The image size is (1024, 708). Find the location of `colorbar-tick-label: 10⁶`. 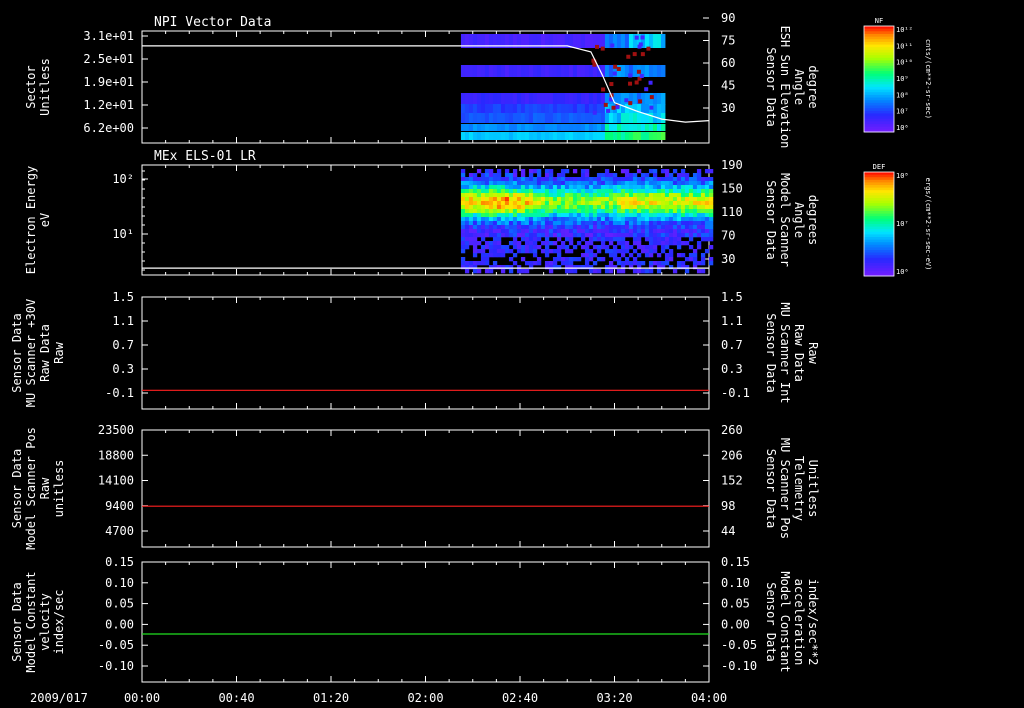

colorbar-tick-label: 10⁶ is located at coordinates (902, 128).